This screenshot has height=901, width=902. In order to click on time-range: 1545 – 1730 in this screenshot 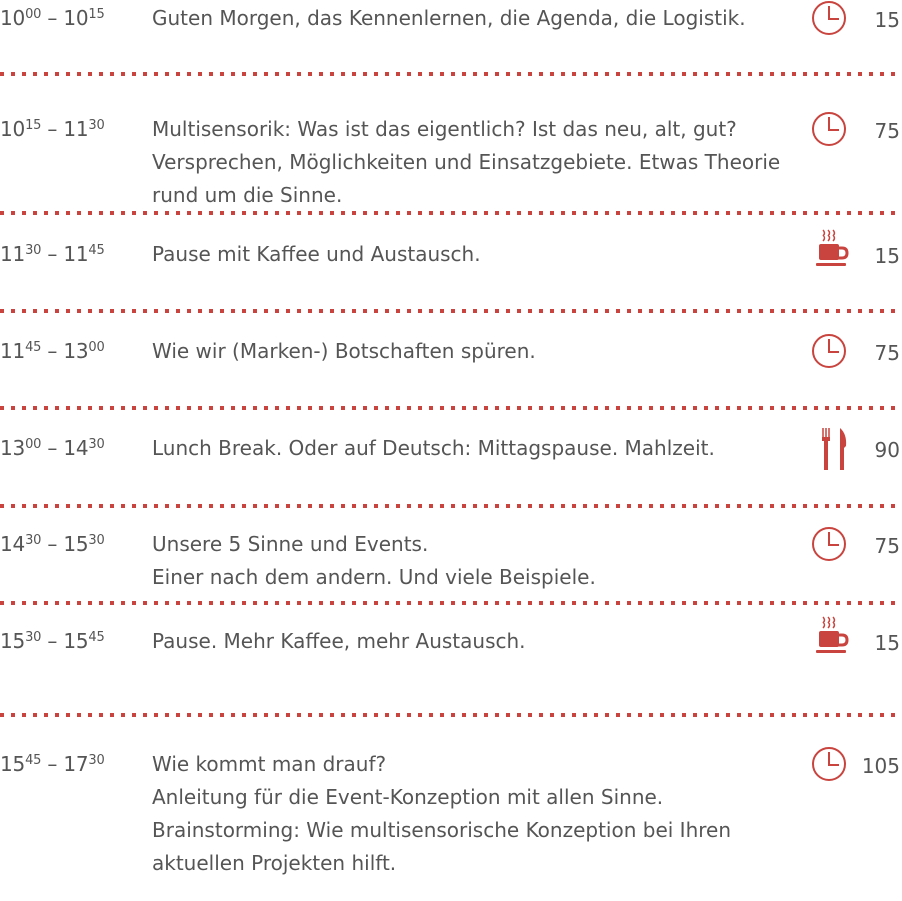, I will do `click(52, 764)`.